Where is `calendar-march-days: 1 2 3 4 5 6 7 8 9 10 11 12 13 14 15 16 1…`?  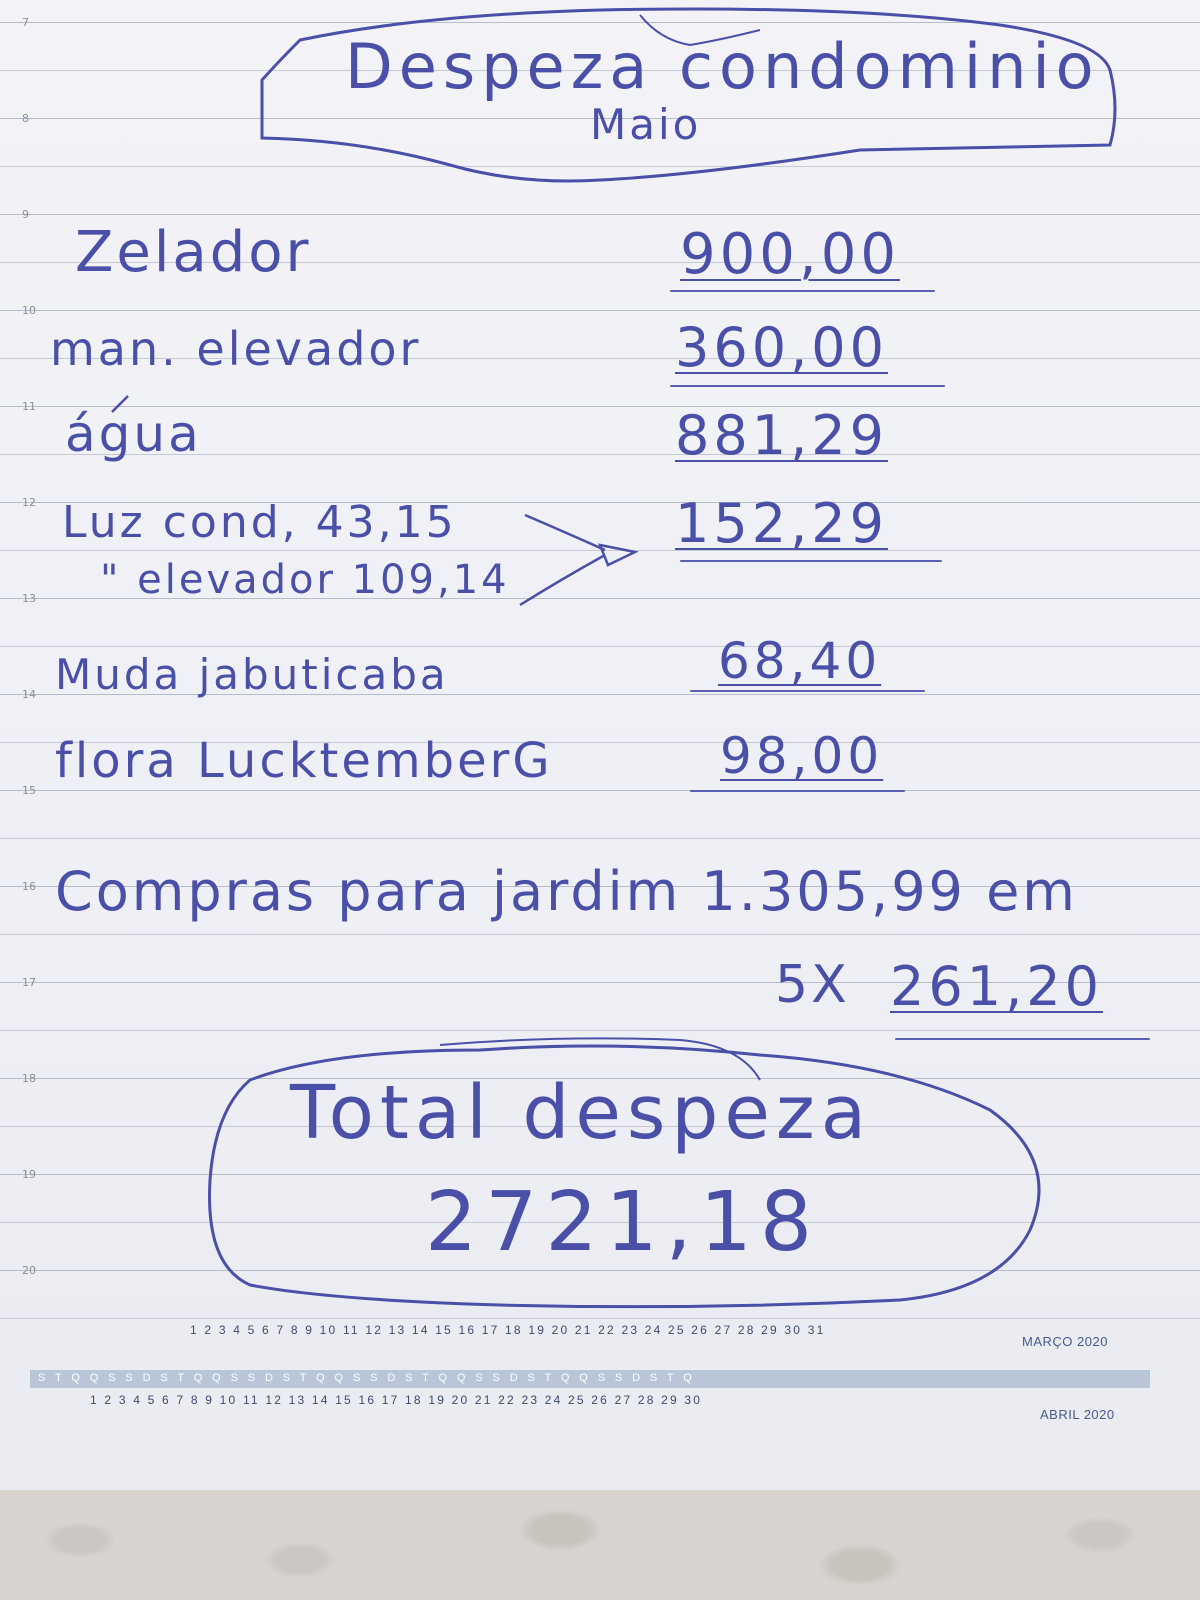
calendar-march-days: 1 2 3 4 5 6 7 8 9 10 11 12 13 14 15 16 1… is located at coordinates (508, 1330).